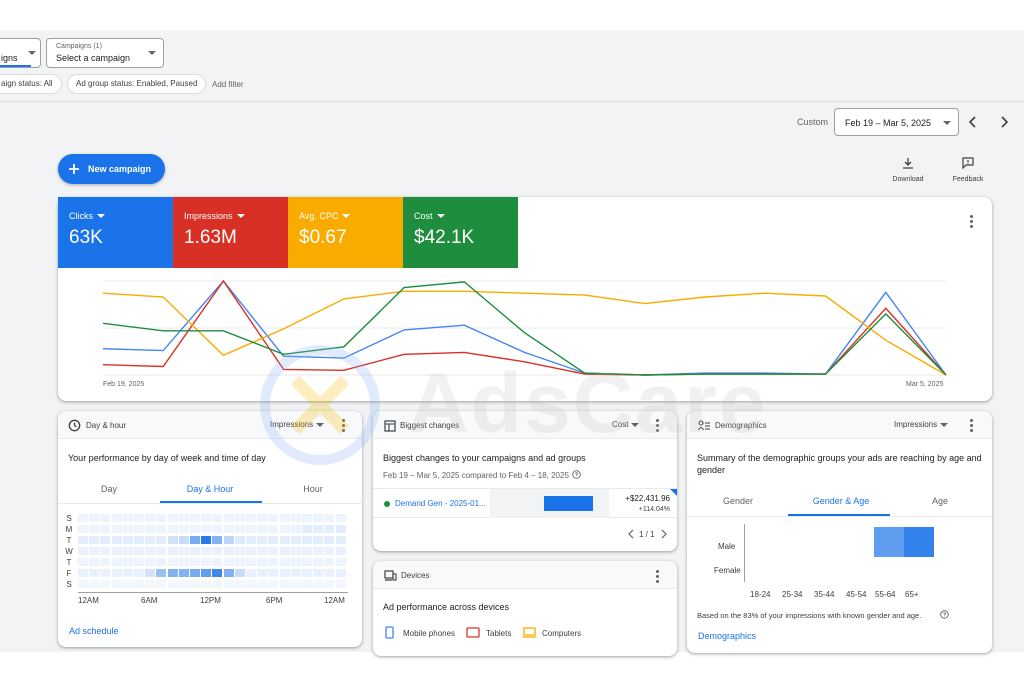 Image resolution: width=1024 pixels, height=683 pixels. What do you see at coordinates (919, 542) in the screenshot?
I see `demo-bar-male` at bounding box center [919, 542].